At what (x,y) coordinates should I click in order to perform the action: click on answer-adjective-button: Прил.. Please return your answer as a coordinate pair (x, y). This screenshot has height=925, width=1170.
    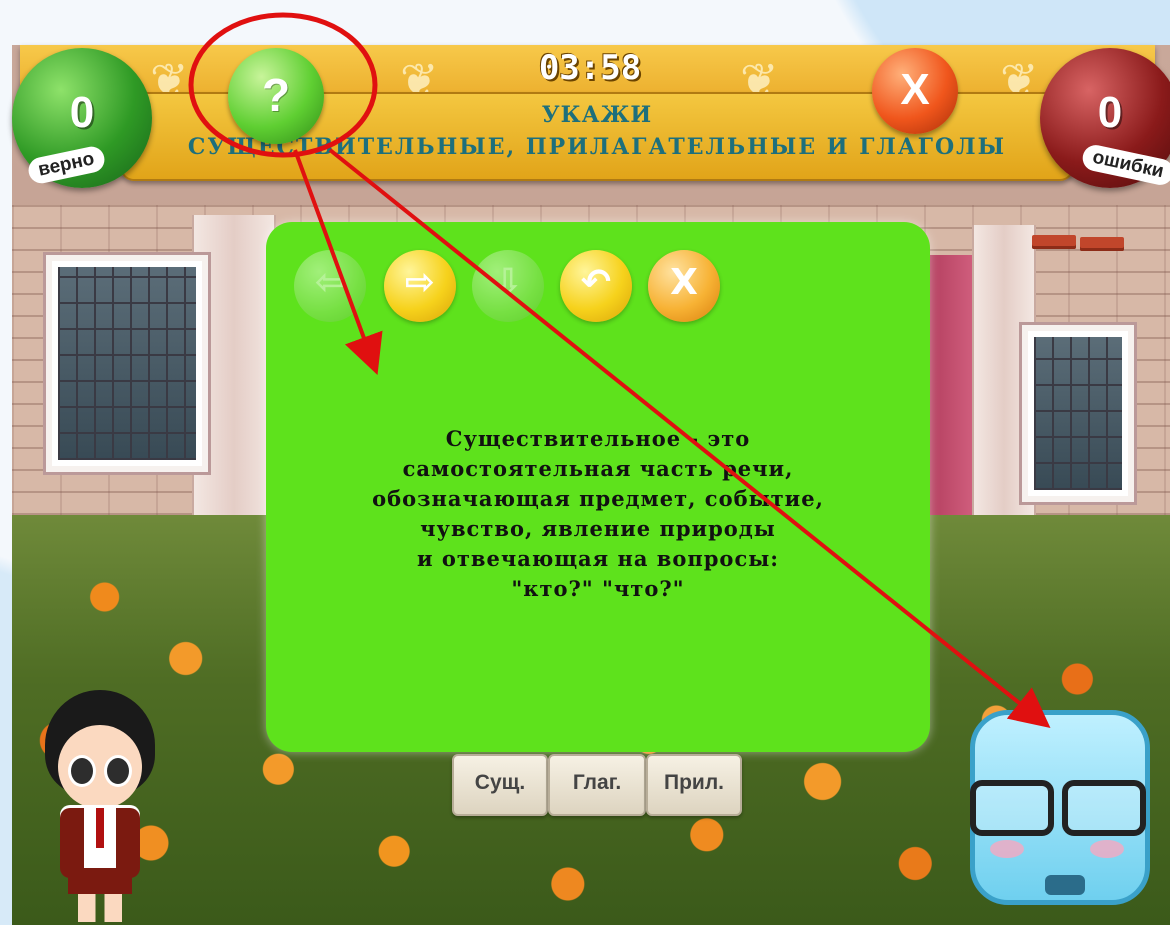
    Looking at the image, I should click on (694, 785).